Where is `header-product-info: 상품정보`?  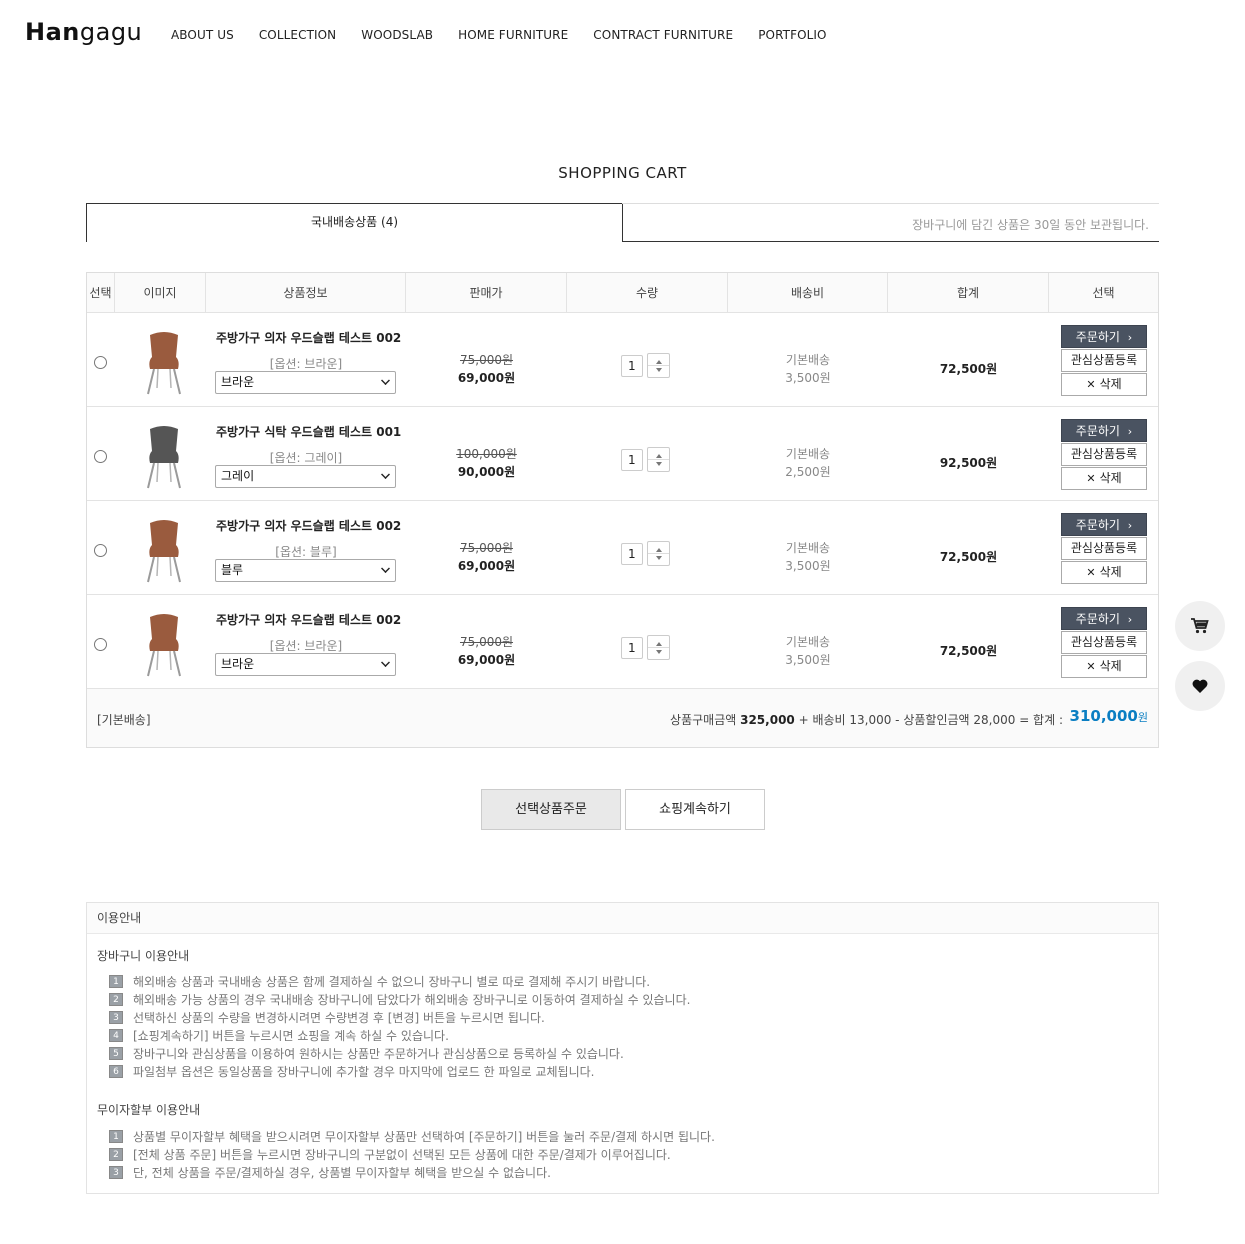
header-product-info: 상품정보 is located at coordinates (306, 292).